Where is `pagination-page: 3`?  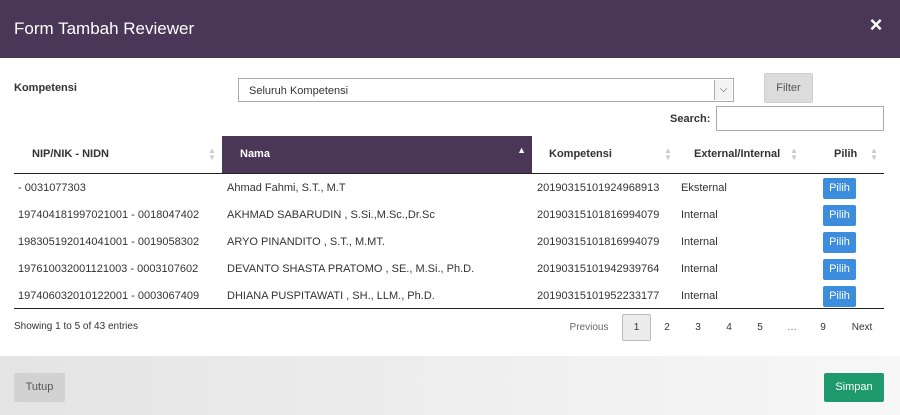 pagination-page: 3 is located at coordinates (698, 327).